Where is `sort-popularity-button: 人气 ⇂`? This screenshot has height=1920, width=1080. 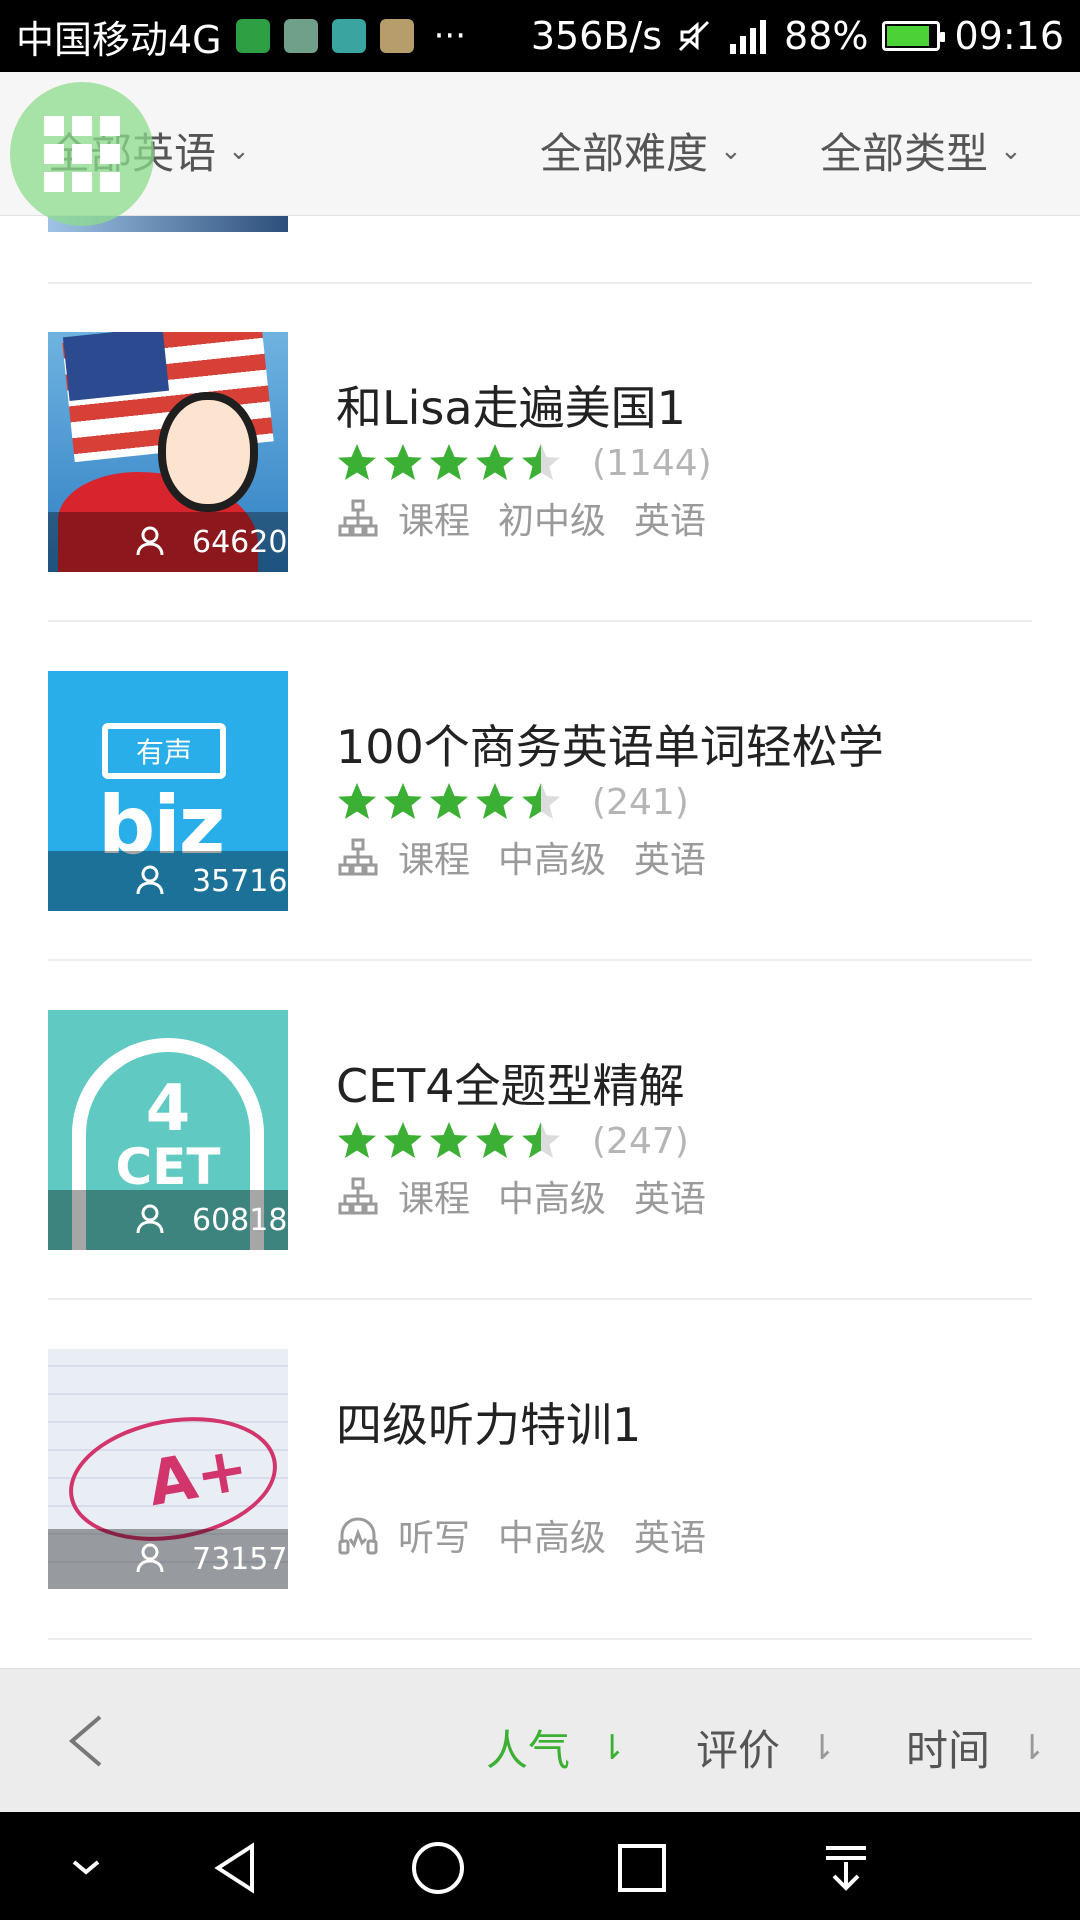 sort-popularity-button: 人气 ⇂ is located at coordinates (556, 1747).